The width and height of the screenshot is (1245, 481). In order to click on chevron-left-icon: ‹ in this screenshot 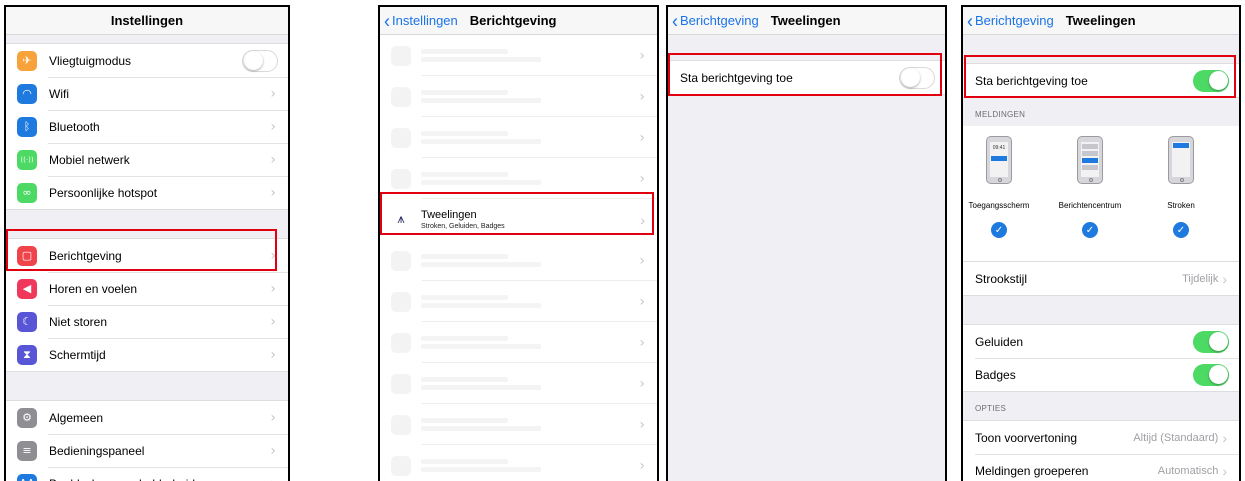, I will do `click(387, 20)`.